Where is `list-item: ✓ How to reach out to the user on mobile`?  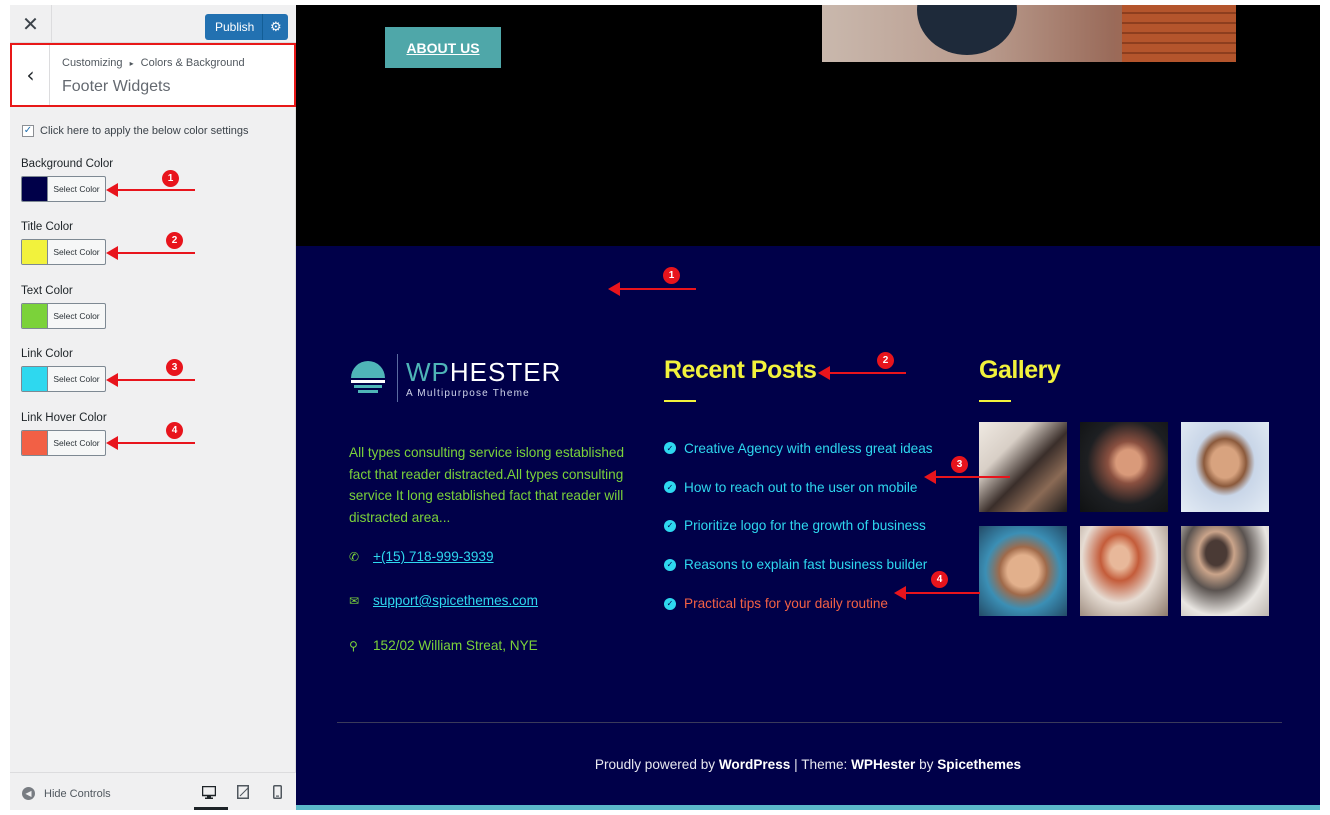
list-item: ✓ How to reach out to the user on mobile is located at coordinates (798, 487).